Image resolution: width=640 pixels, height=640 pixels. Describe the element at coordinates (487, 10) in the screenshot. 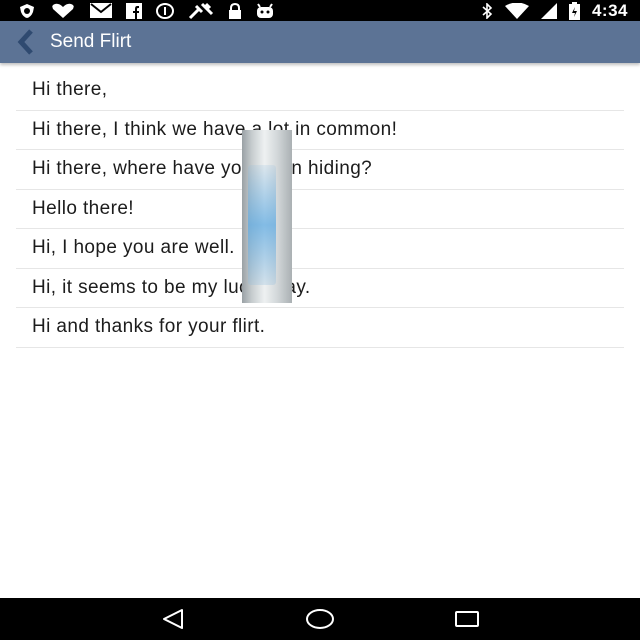

I see `bluetooth-icon` at that location.